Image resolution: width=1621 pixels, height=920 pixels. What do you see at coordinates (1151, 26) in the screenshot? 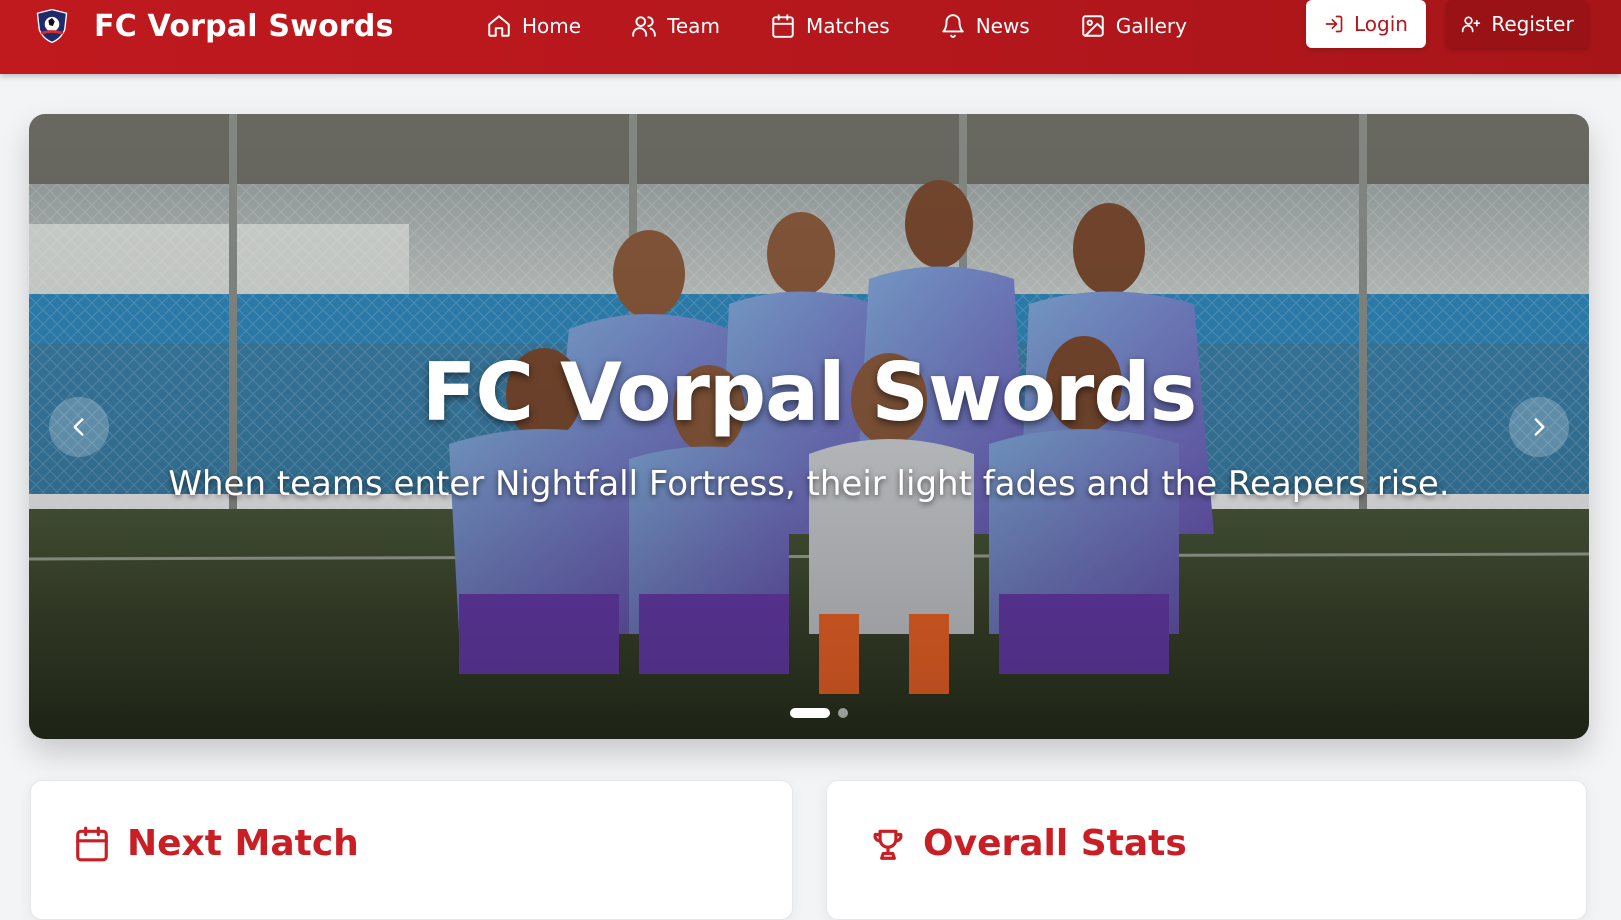
I see `nav-label-gallery: Gallery` at bounding box center [1151, 26].